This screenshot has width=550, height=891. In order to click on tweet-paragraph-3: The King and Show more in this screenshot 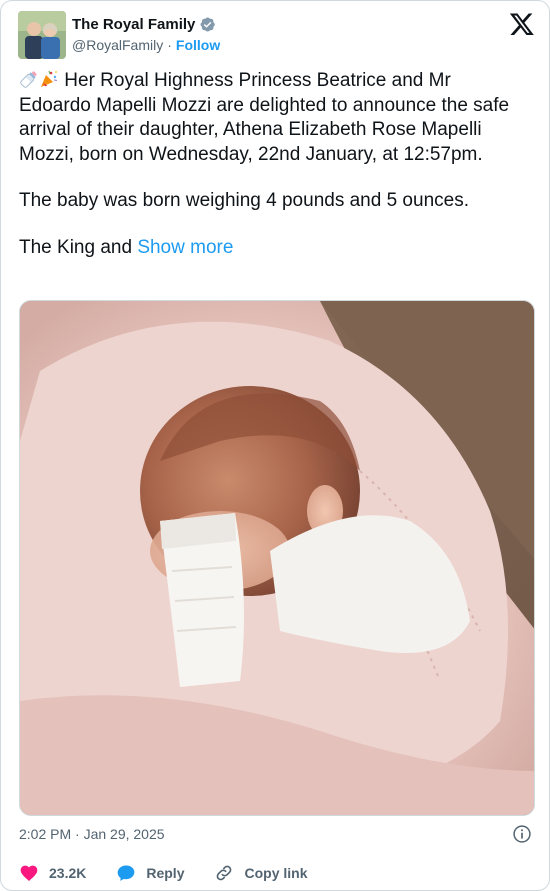, I will do `click(271, 248)`.